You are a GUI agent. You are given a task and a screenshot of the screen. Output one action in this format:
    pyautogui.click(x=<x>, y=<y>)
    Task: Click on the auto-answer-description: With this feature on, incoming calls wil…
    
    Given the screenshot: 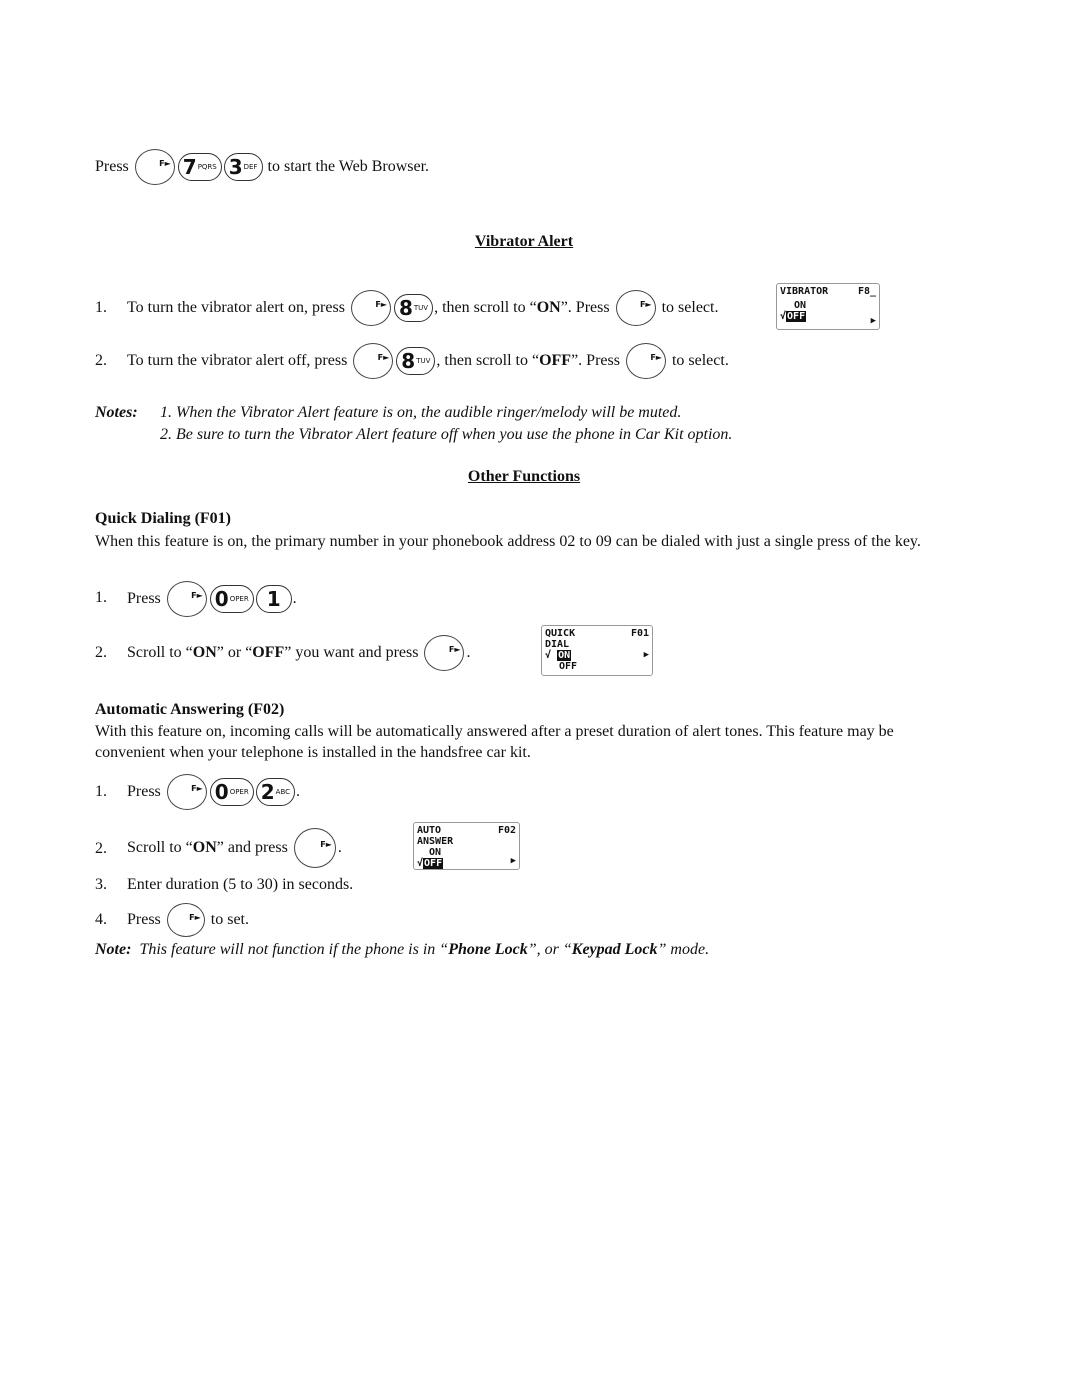 What is the action you would take?
    pyautogui.click(x=494, y=742)
    